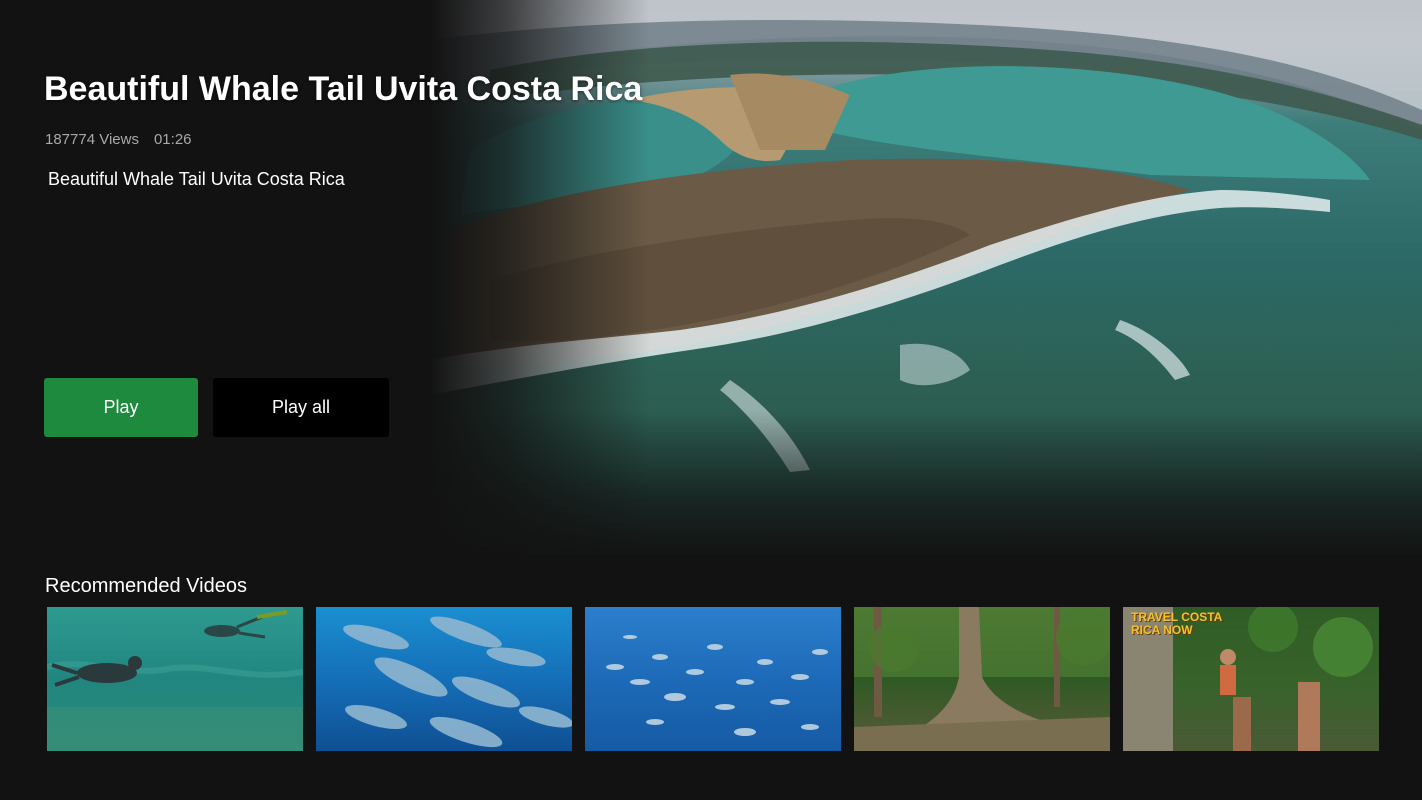 The width and height of the screenshot is (1422, 800). Describe the element at coordinates (92, 139) in the screenshot. I see `view-count: 187774 Views` at that location.